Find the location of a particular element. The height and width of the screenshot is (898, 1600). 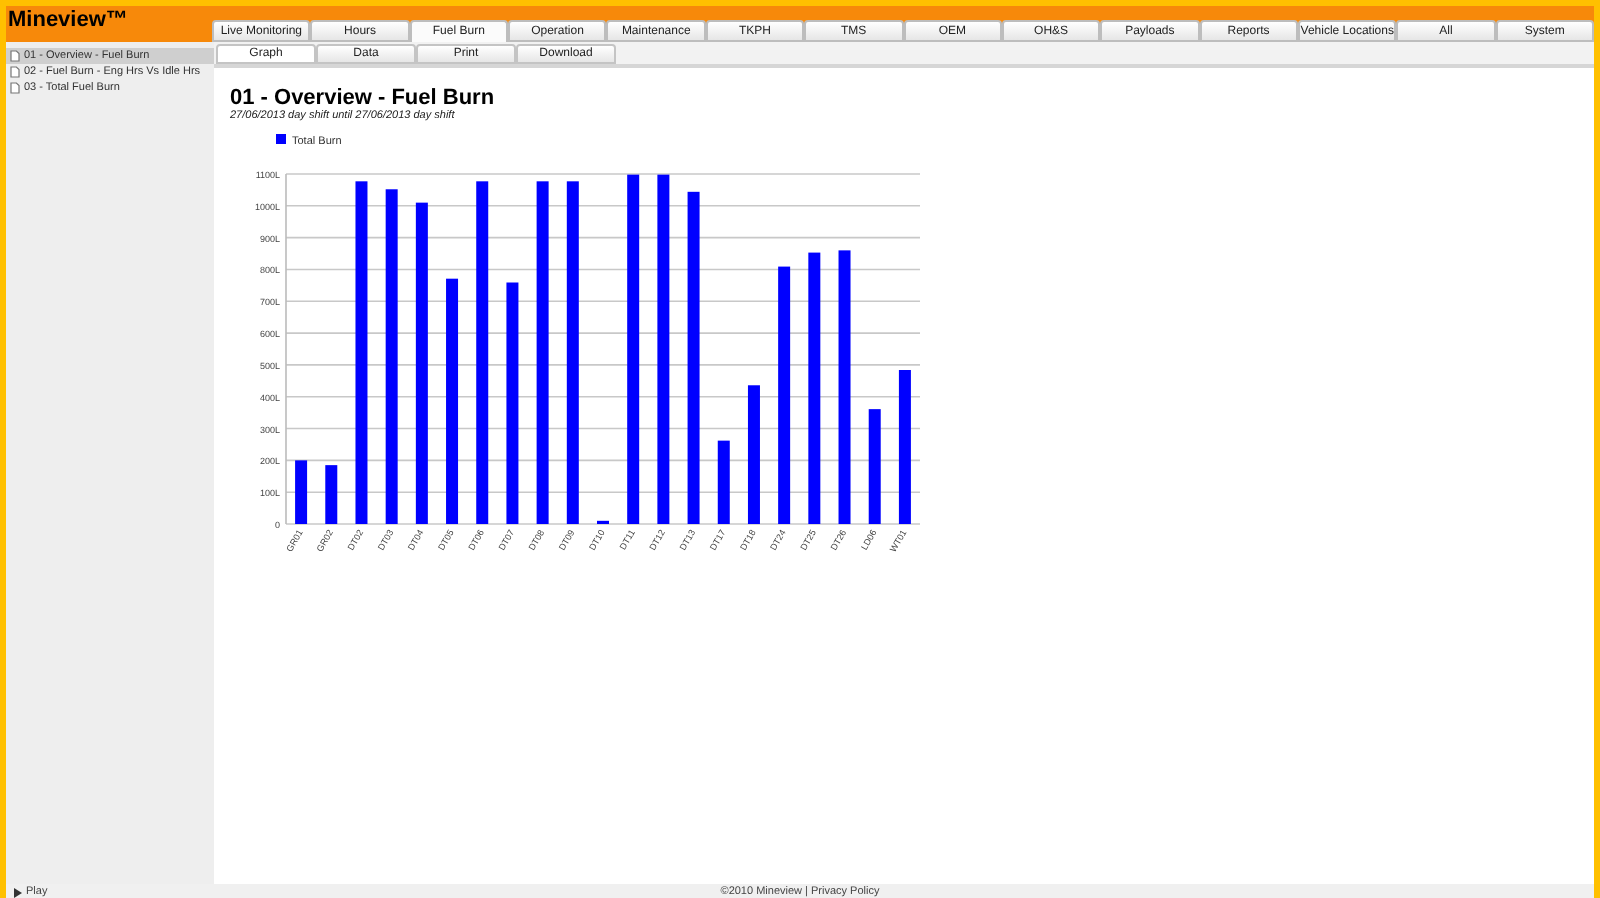

app-logo: Mineview™ is located at coordinates (68, 21).